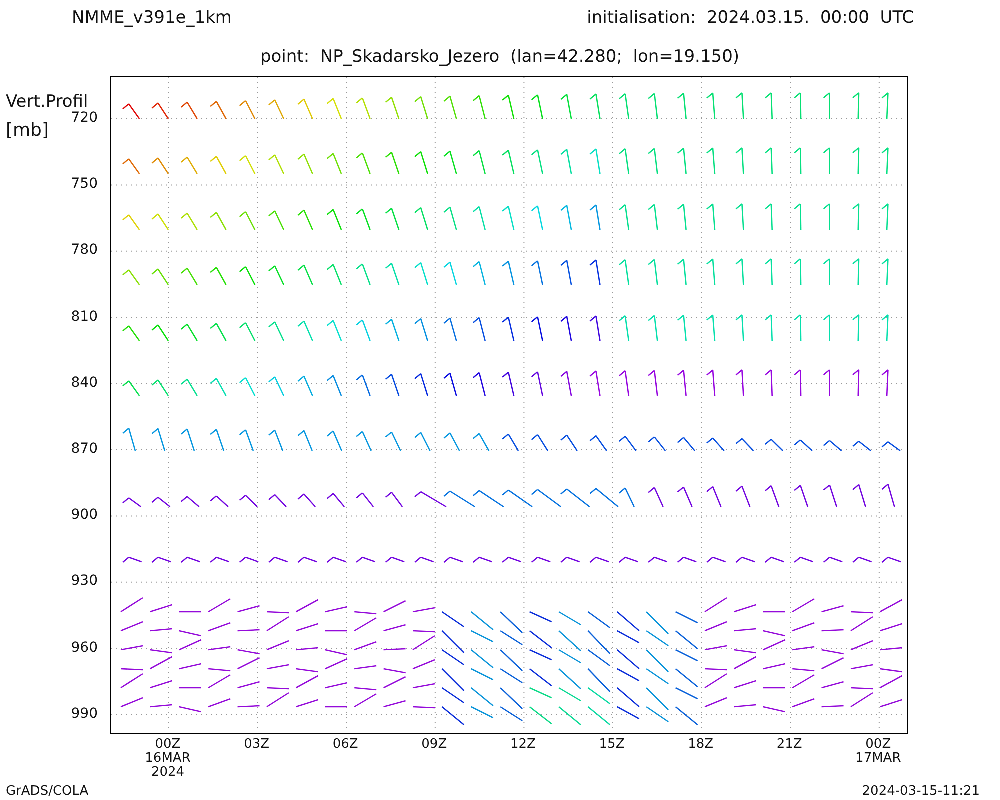 This screenshot has width=1000, height=800. What do you see at coordinates (84, 316) in the screenshot?
I see `y-tick-label: 810` at bounding box center [84, 316].